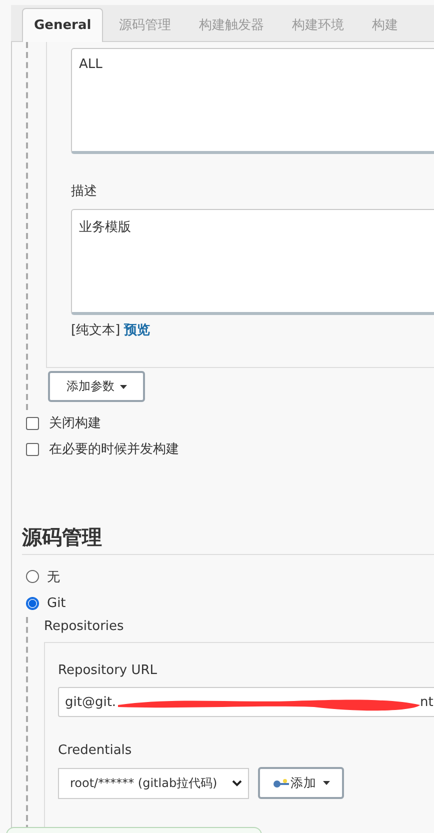  Describe the element at coordinates (252, 262) in the screenshot. I see `description-field: 业务模版` at that location.